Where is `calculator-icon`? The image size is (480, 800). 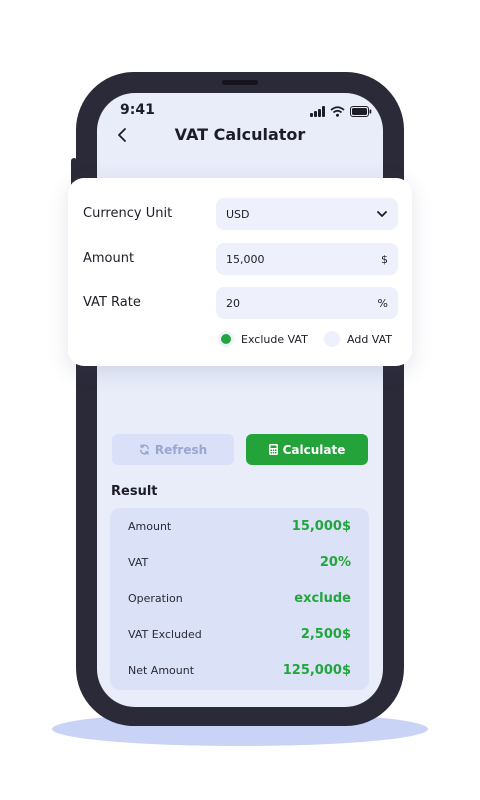 calculator-icon is located at coordinates (273, 449).